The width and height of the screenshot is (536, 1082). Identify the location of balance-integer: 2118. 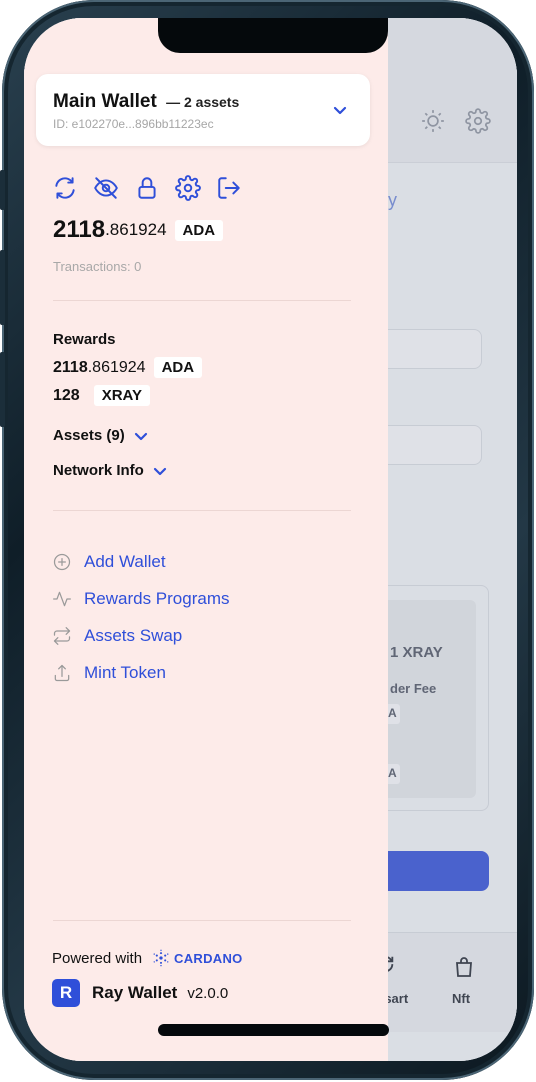
(79, 229).